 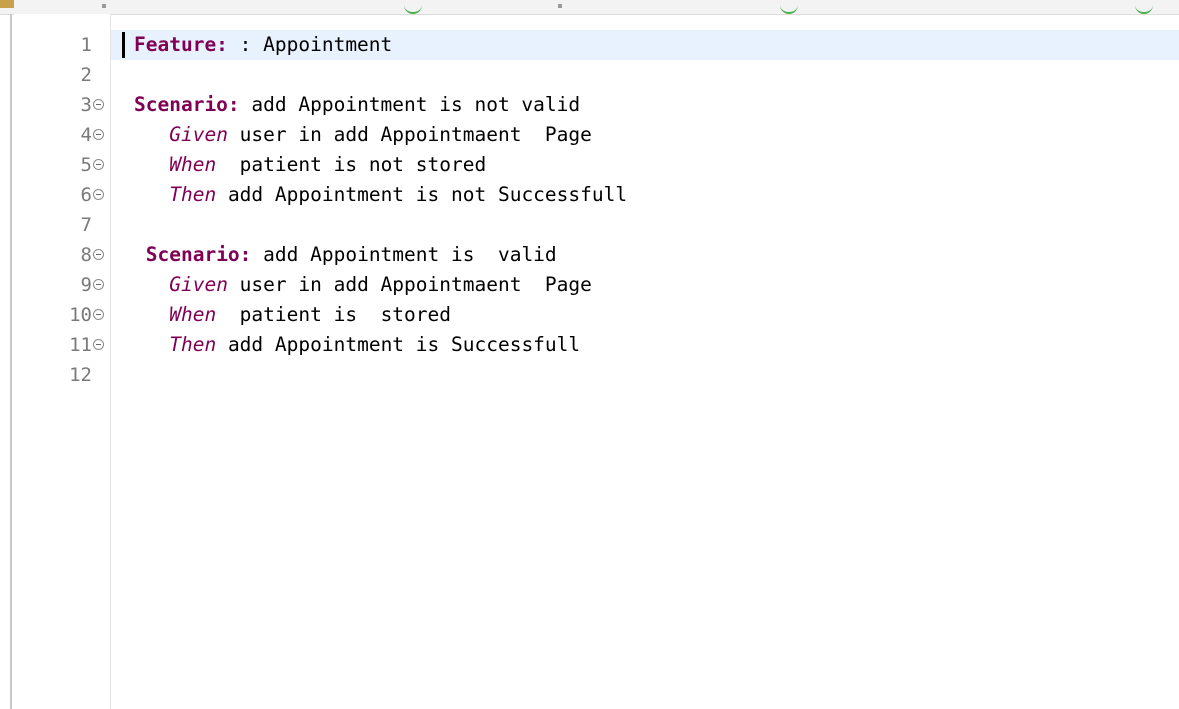 I want to click on code-line: 3 Scenario: add Appointment is not valid, so click(x=589, y=105).